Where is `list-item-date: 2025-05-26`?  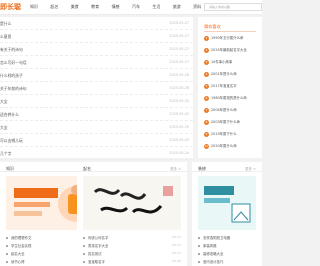
list-item-date: 2025-05-26 is located at coordinates (179, 88).